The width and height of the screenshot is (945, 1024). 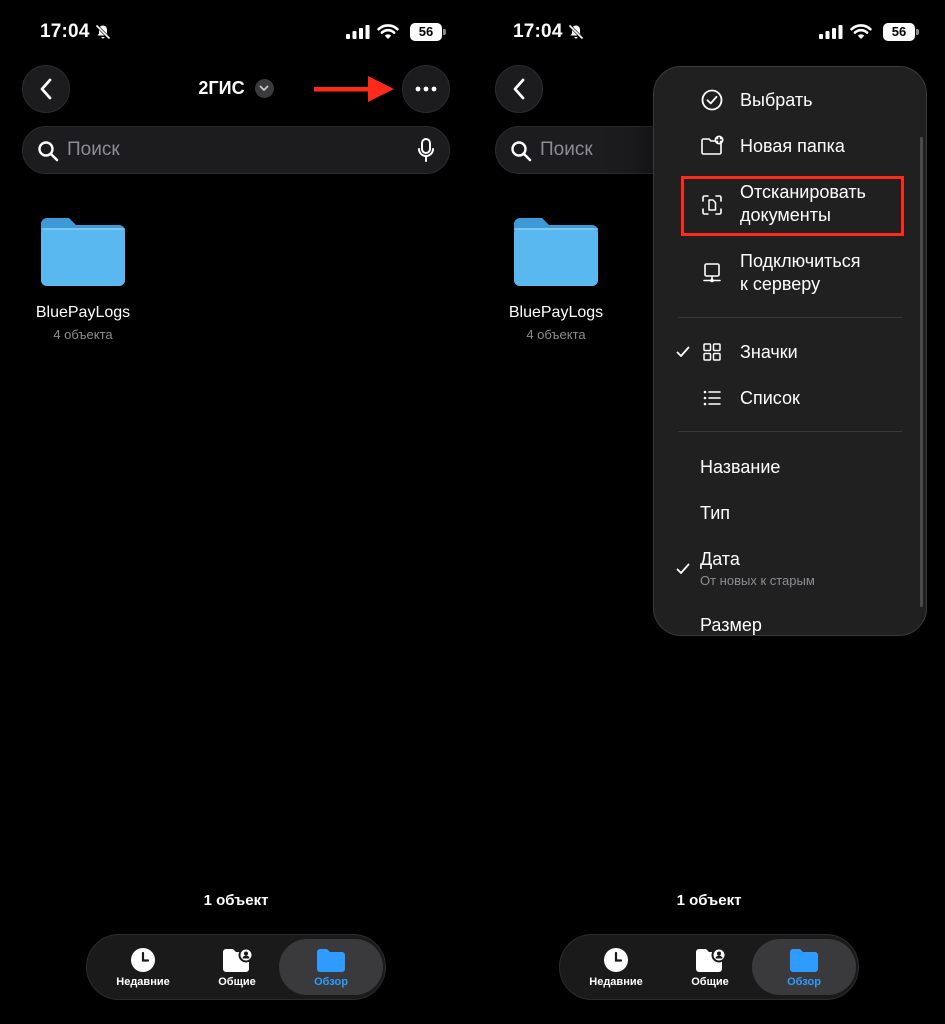 I want to click on list-icon, so click(x=712, y=398).